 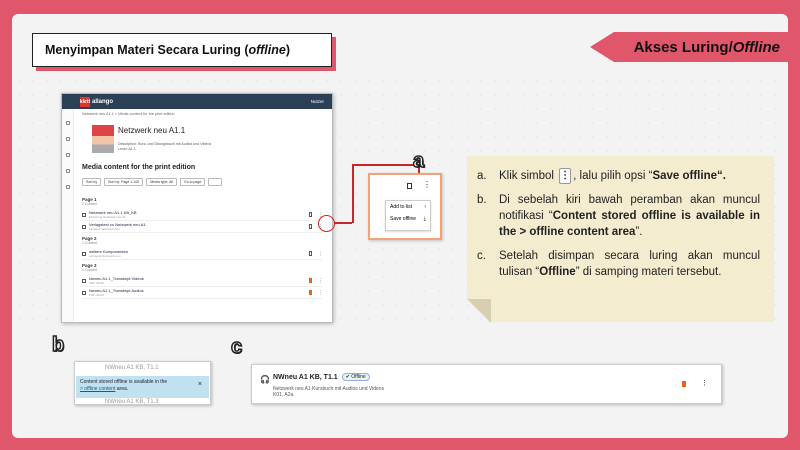 What do you see at coordinates (103, 101) in the screenshot?
I see `brand-name: allango` at bounding box center [103, 101].